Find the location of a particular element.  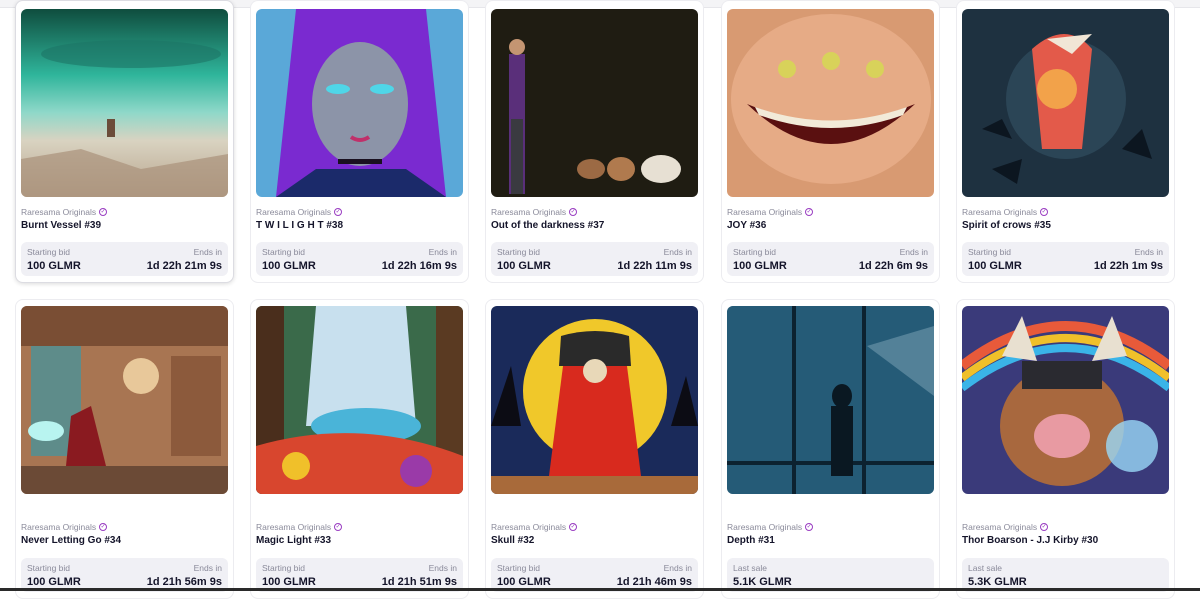

ends-in-value: 1d 22h 1m 9s is located at coordinates (1128, 266).